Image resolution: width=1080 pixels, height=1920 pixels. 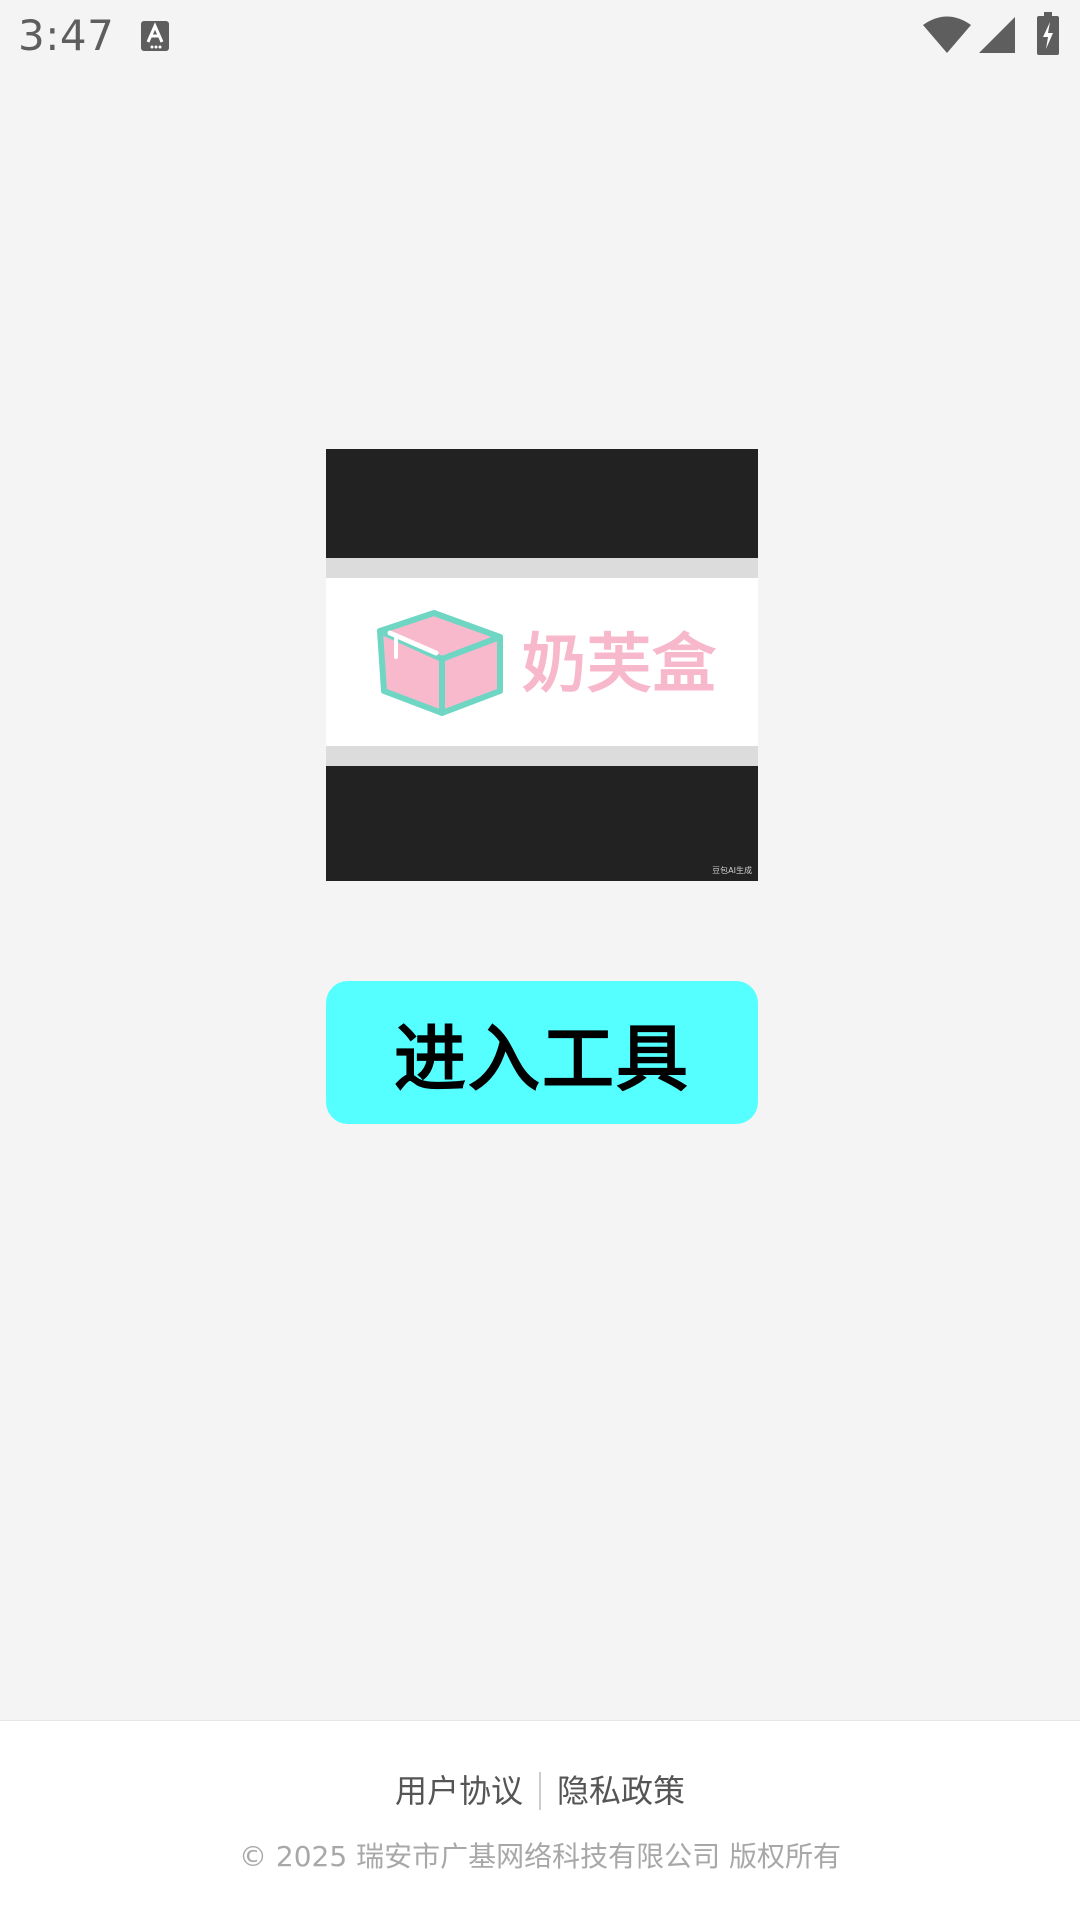 What do you see at coordinates (540, 36) in the screenshot?
I see `status-bar: 3:47` at bounding box center [540, 36].